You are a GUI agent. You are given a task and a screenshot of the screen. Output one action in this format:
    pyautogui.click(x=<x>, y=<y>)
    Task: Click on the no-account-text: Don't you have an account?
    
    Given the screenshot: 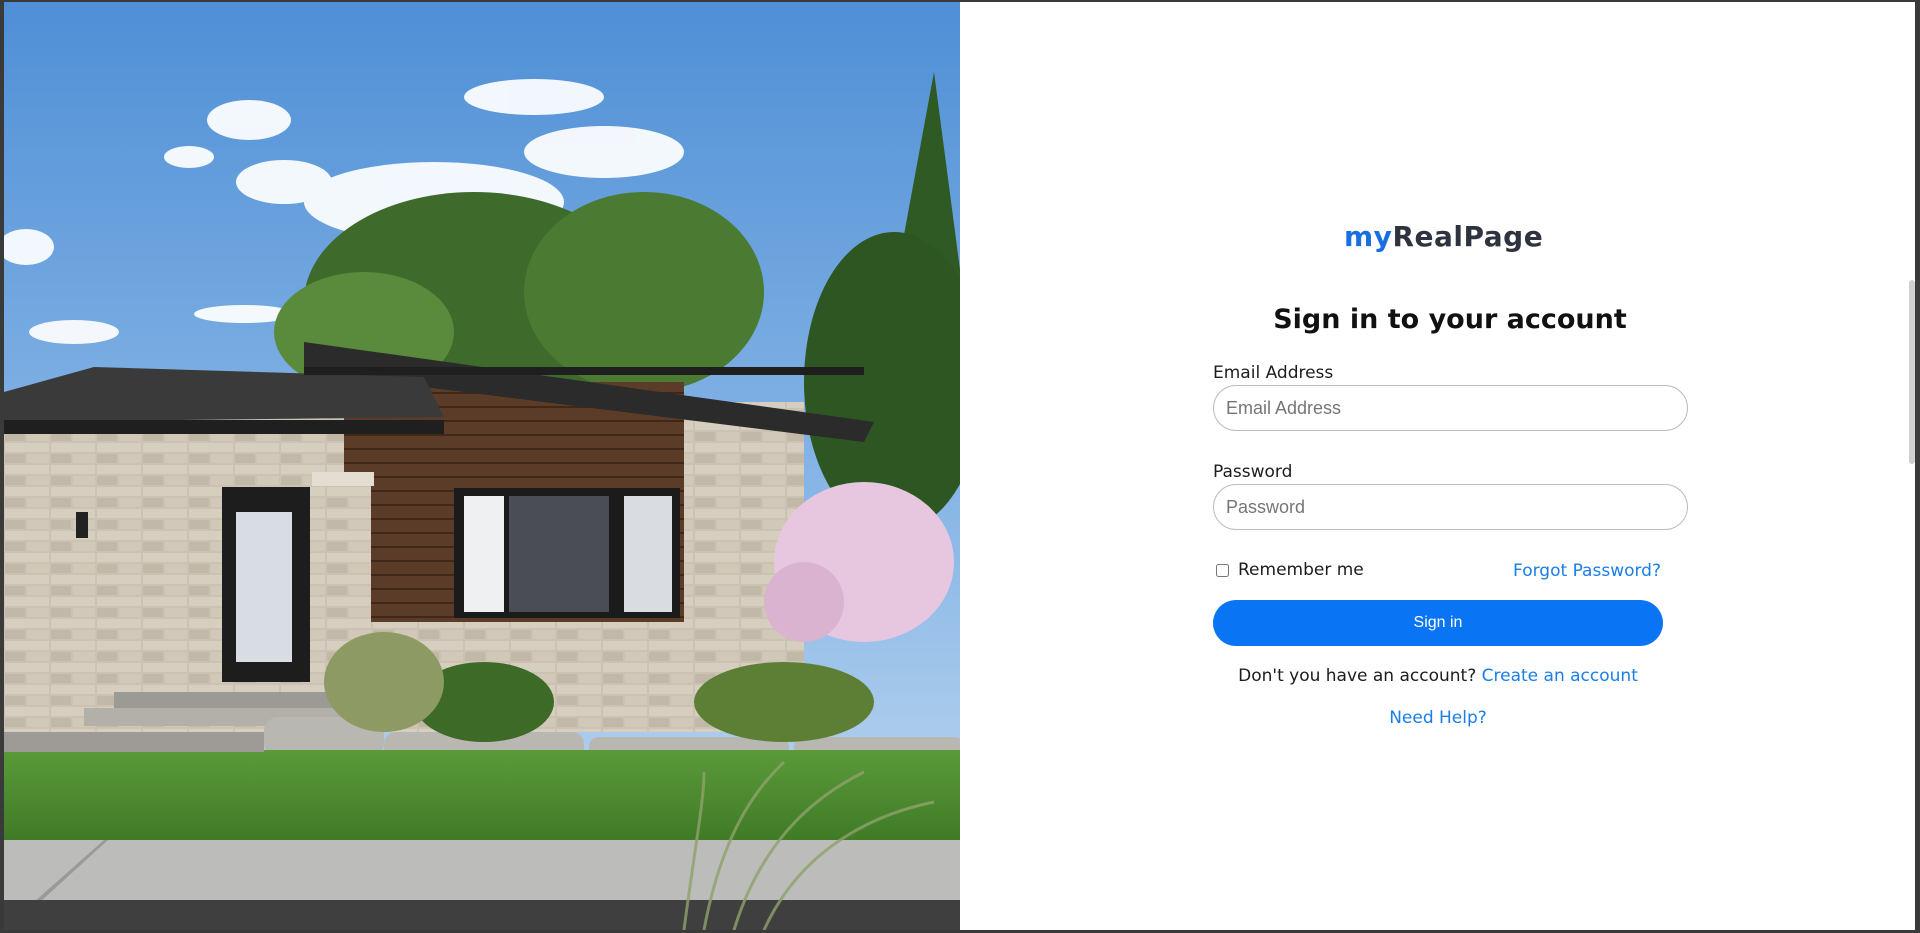 What is the action you would take?
    pyautogui.click(x=1357, y=676)
    